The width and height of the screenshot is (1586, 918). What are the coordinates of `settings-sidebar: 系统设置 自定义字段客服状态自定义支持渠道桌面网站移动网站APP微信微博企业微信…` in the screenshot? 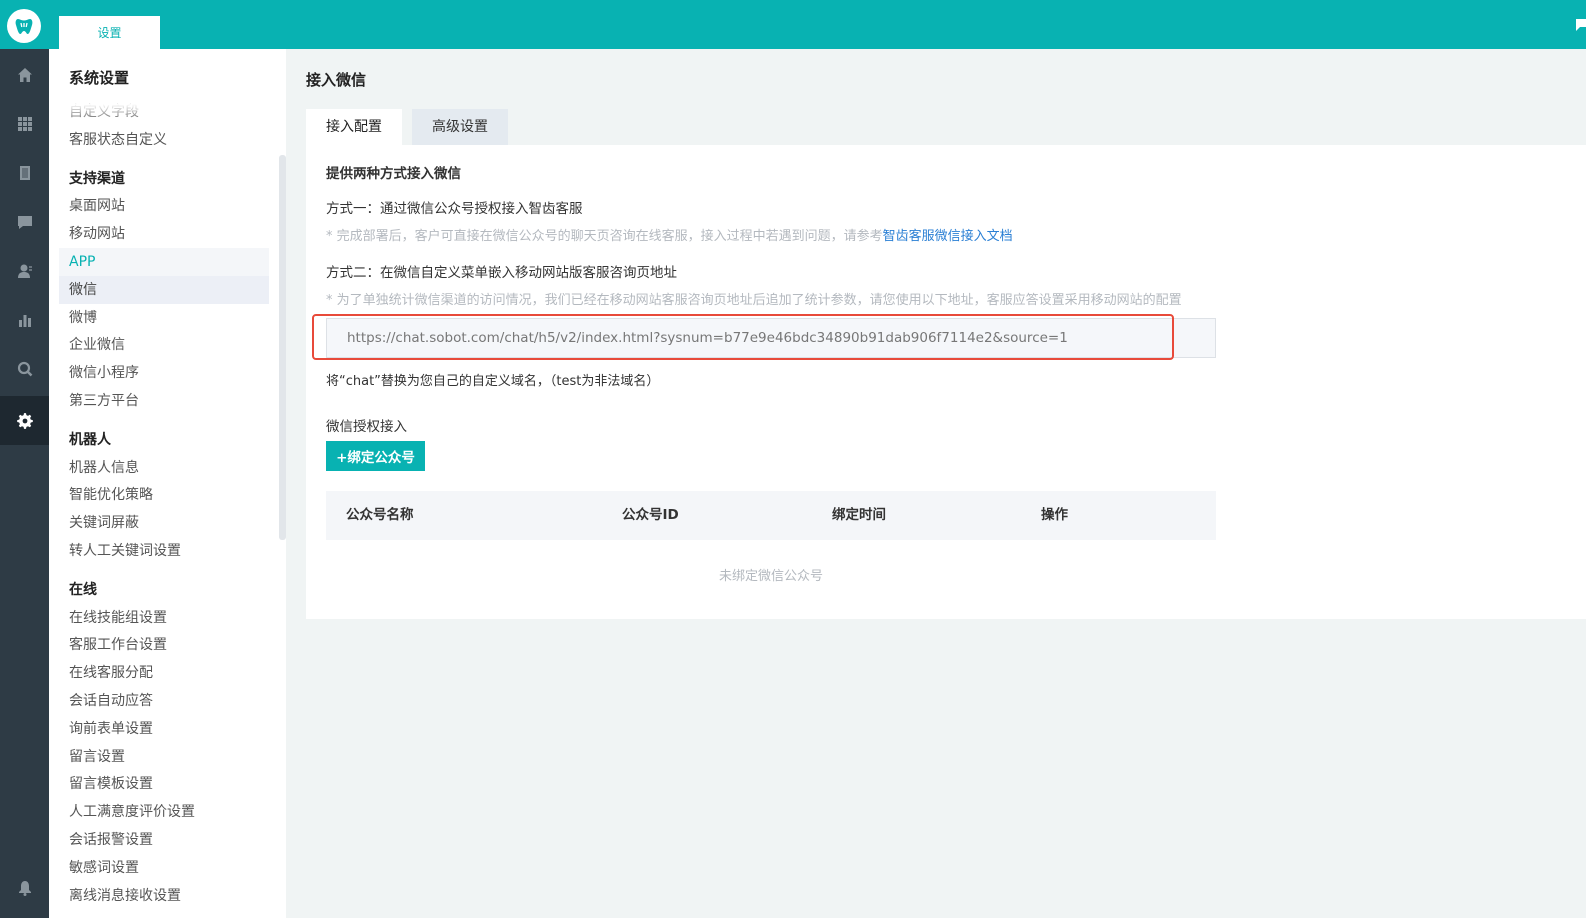 It's located at (167, 483).